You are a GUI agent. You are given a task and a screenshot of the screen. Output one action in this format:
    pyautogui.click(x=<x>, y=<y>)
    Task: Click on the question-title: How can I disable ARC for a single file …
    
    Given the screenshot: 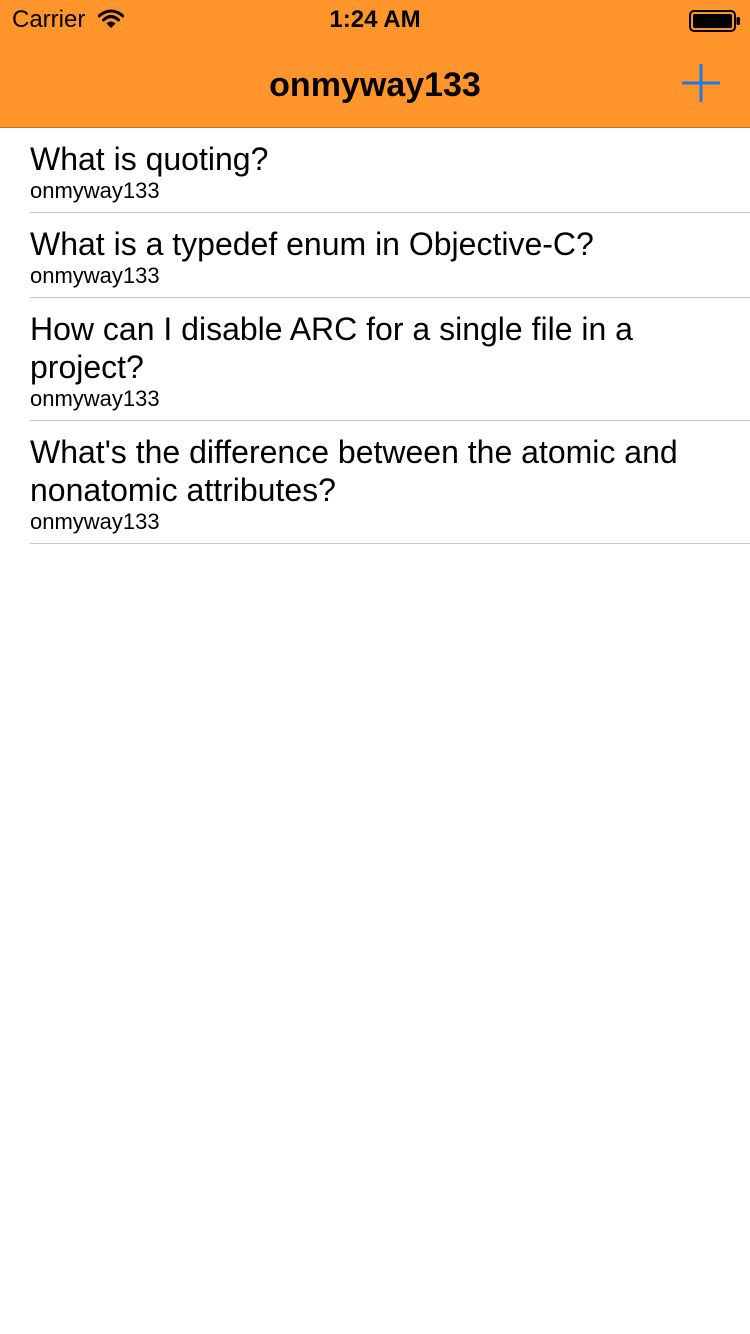 What is the action you would take?
    pyautogui.click(x=331, y=348)
    